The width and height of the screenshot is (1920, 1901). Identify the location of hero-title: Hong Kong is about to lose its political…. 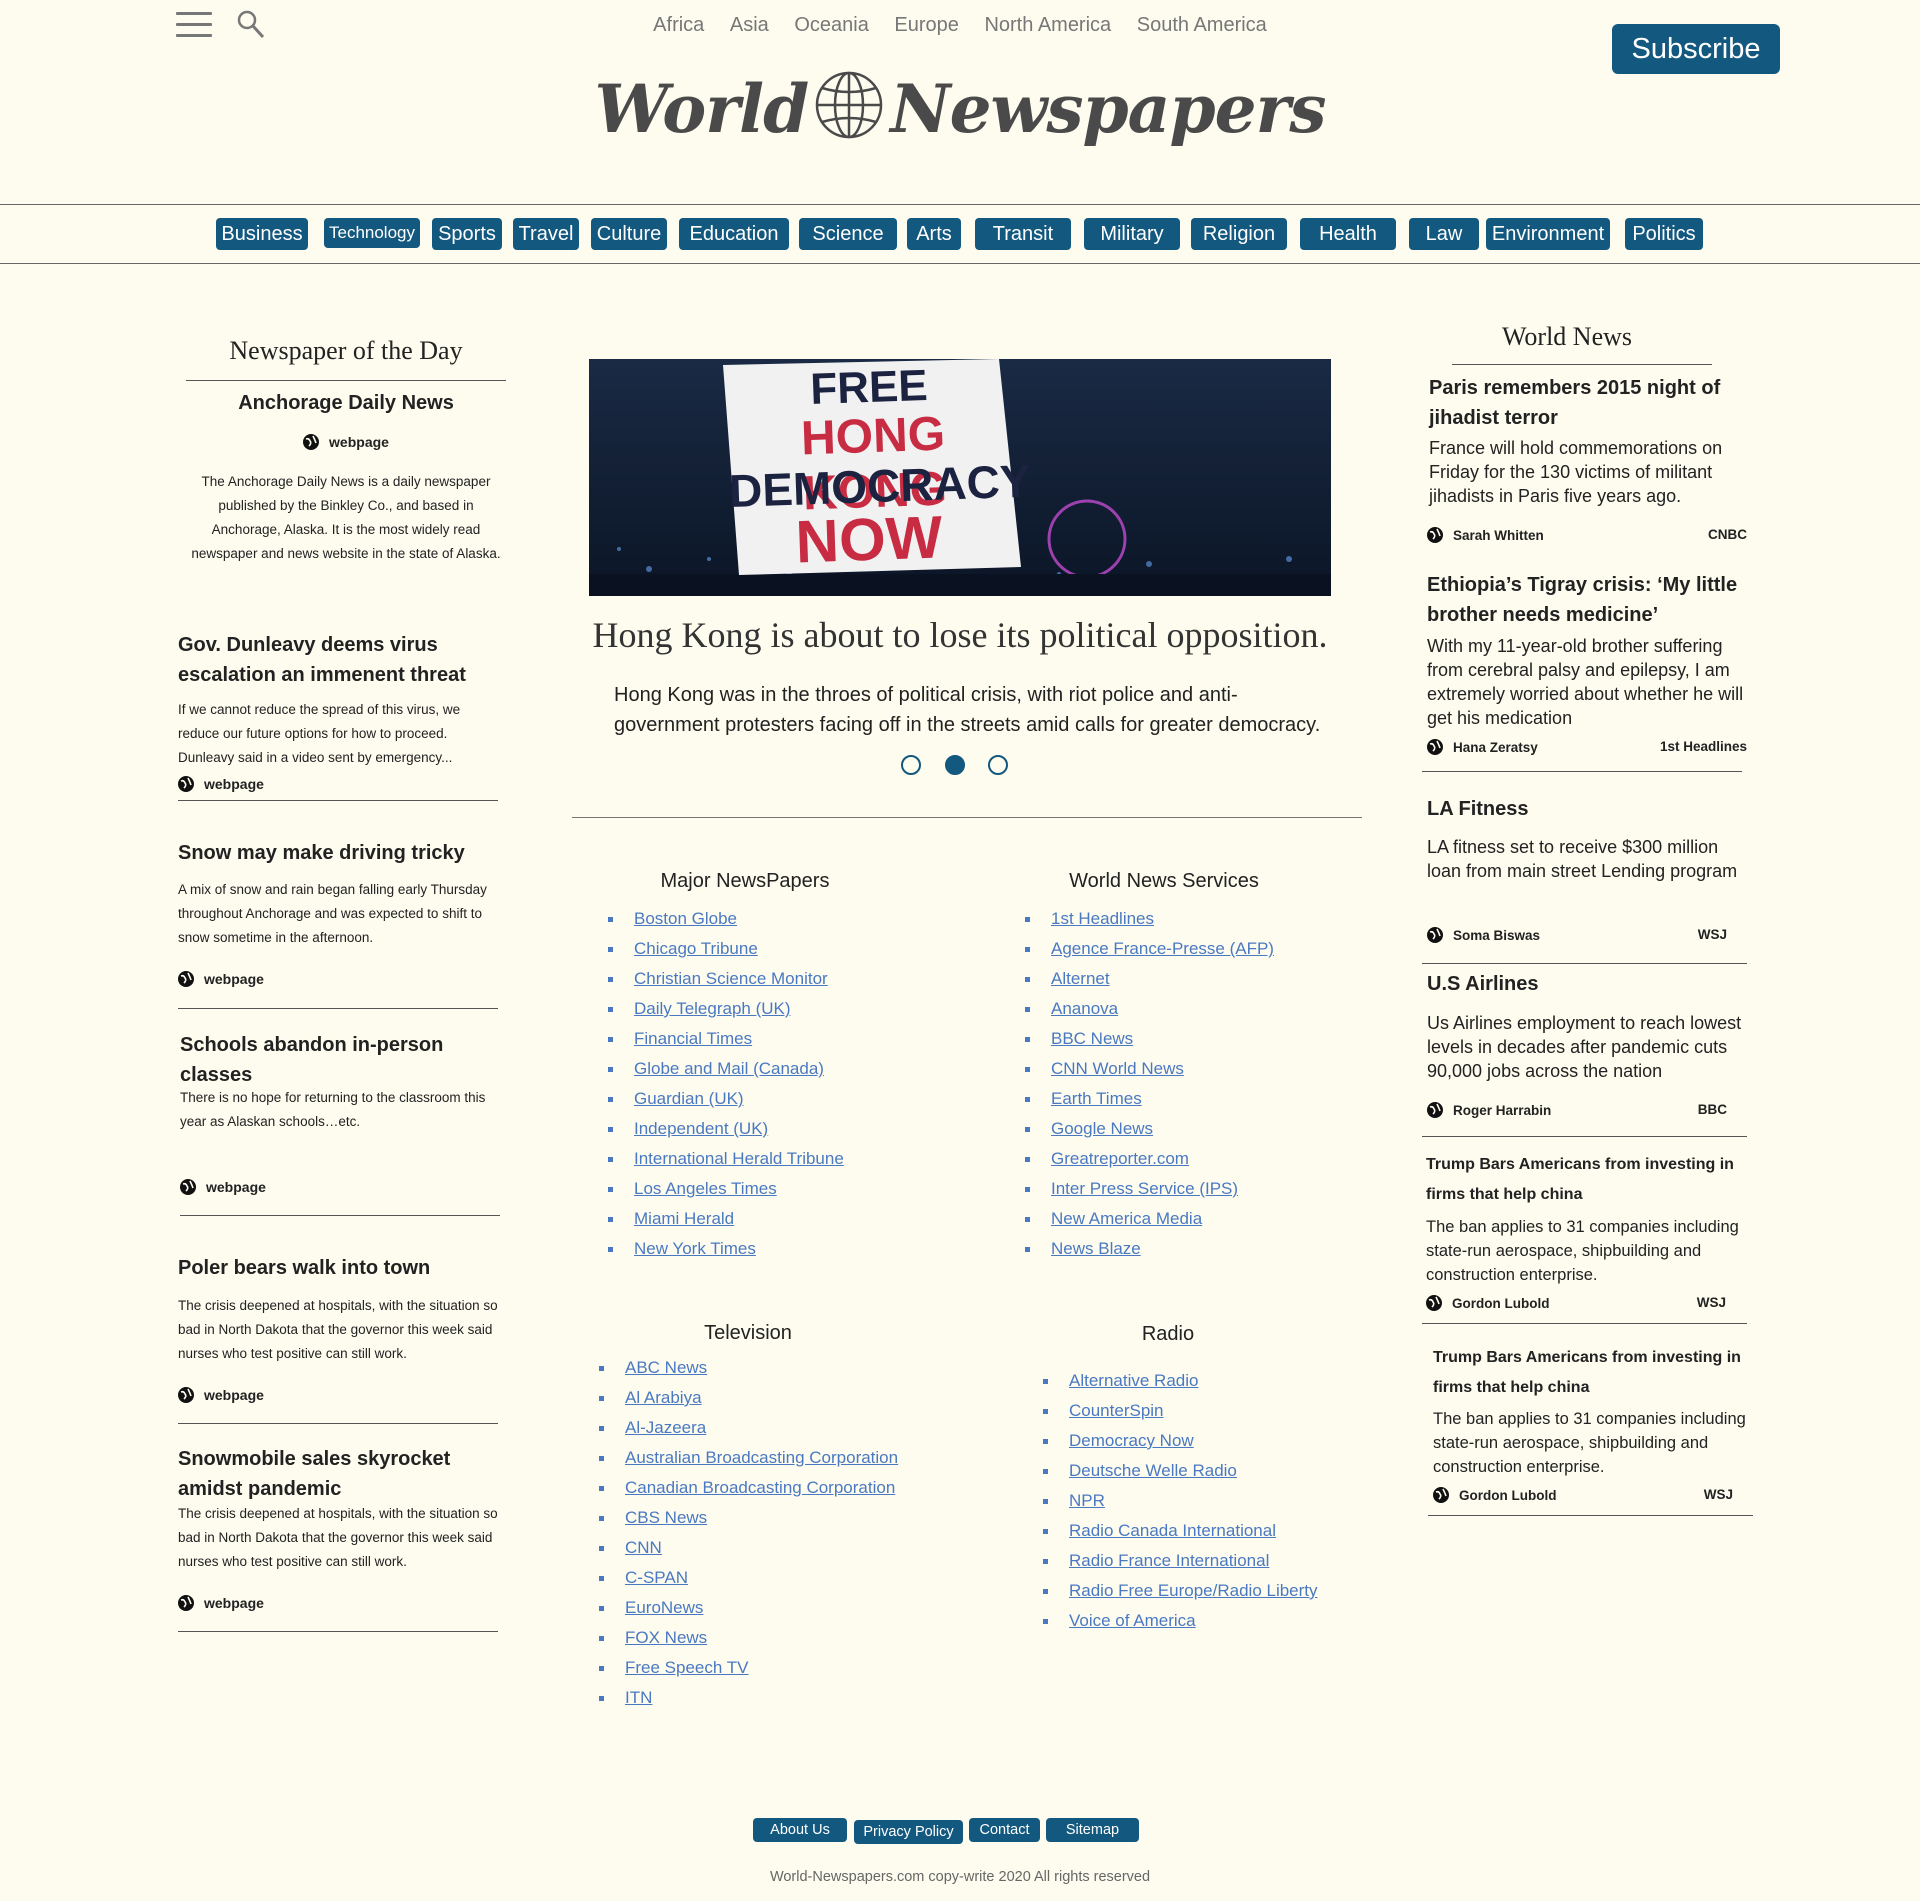
(960, 635).